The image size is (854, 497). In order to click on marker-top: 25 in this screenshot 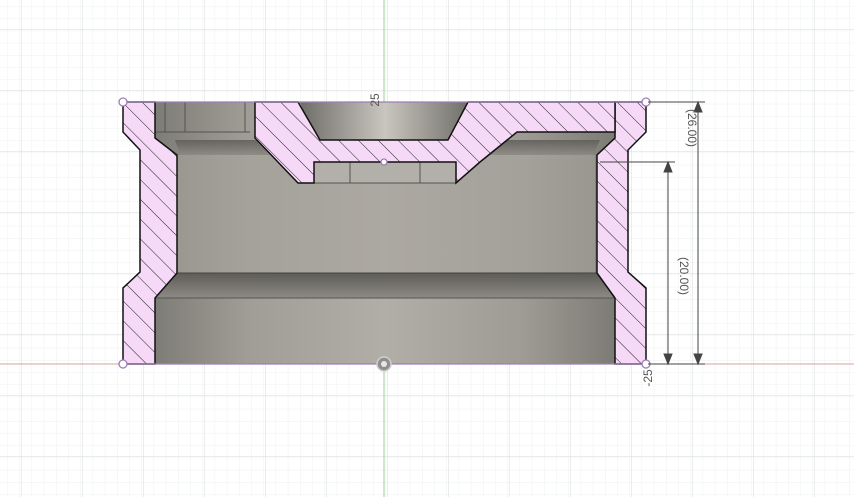, I will do `click(375, 100)`.